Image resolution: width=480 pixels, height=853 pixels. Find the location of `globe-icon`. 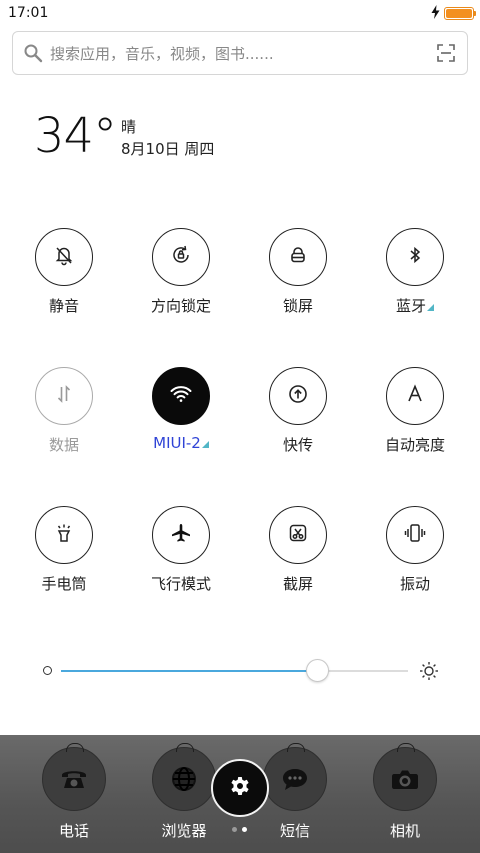

globe-icon is located at coordinates (184, 777).